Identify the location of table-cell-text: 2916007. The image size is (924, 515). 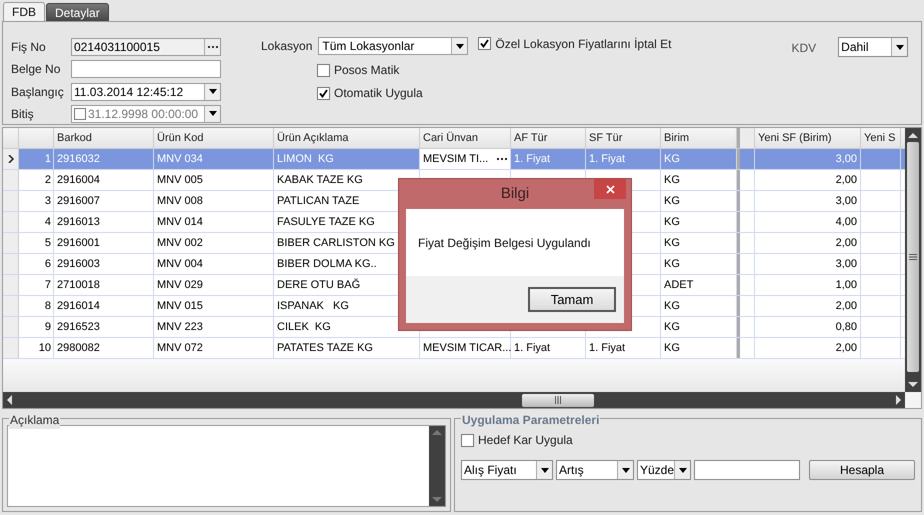
(78, 201).